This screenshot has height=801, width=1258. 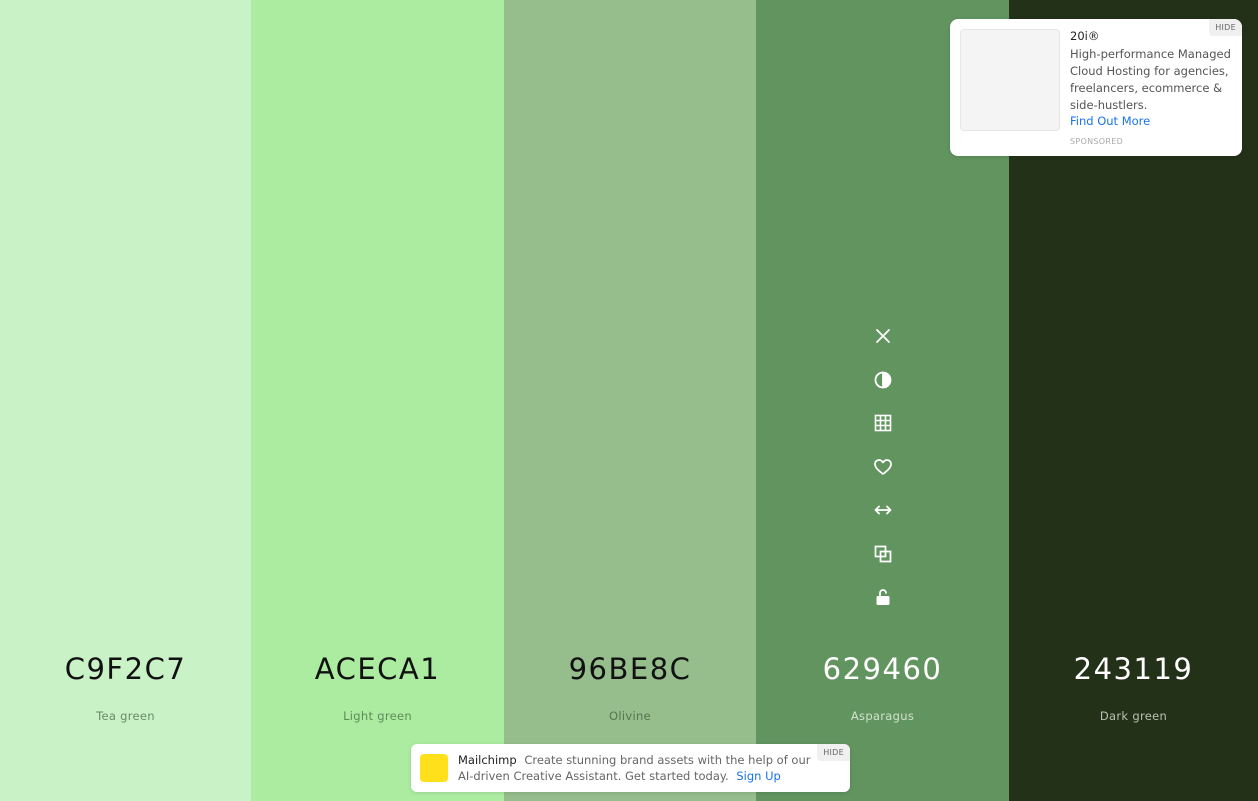 What do you see at coordinates (434, 768) in the screenshot?
I see `mailchimp-logo` at bounding box center [434, 768].